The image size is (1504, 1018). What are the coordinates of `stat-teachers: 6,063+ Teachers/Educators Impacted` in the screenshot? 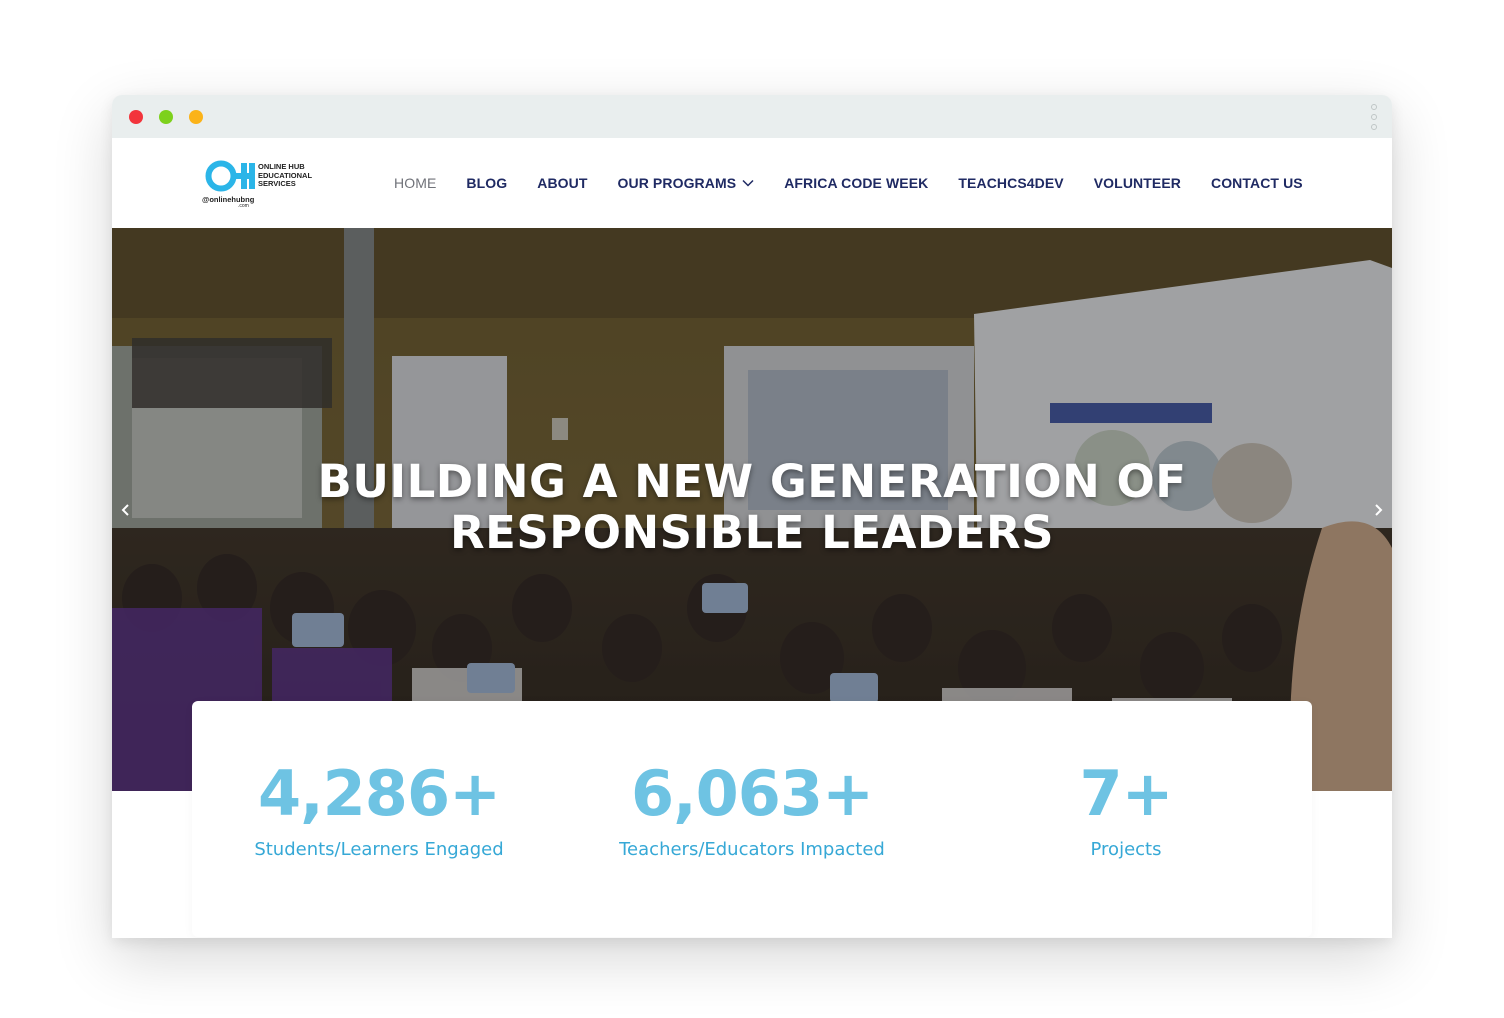 It's located at (752, 781).